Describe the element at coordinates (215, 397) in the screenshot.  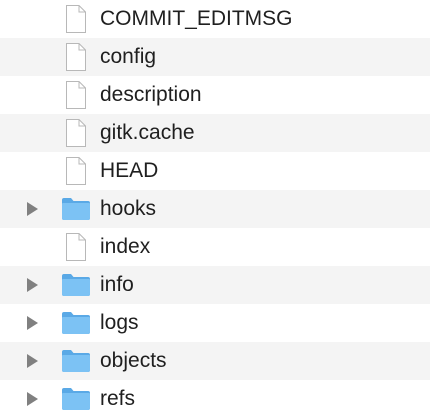
I see `folder-row: refs` at that location.